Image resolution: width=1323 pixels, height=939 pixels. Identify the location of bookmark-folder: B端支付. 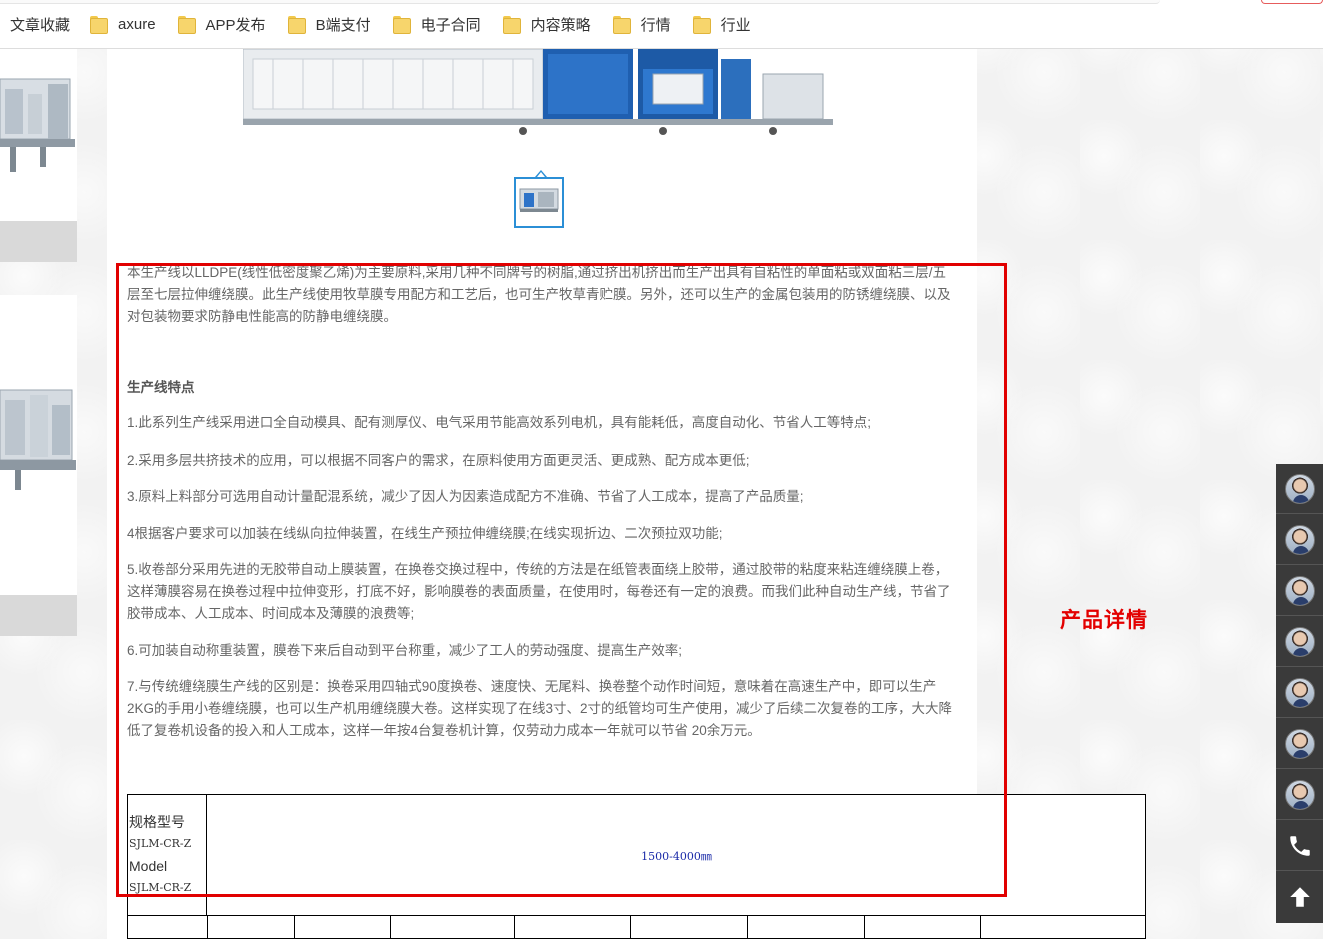
(329, 24).